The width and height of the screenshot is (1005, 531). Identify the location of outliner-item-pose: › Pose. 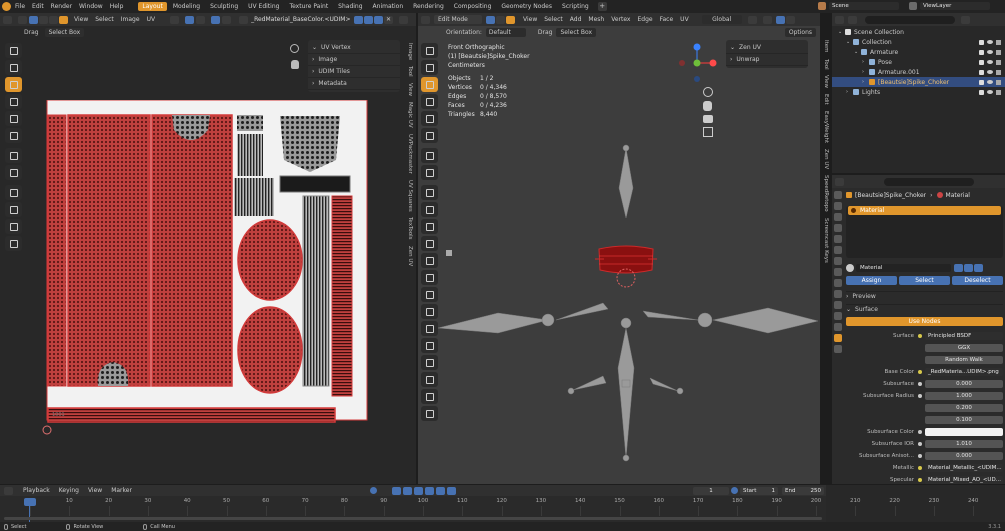
(918, 62).